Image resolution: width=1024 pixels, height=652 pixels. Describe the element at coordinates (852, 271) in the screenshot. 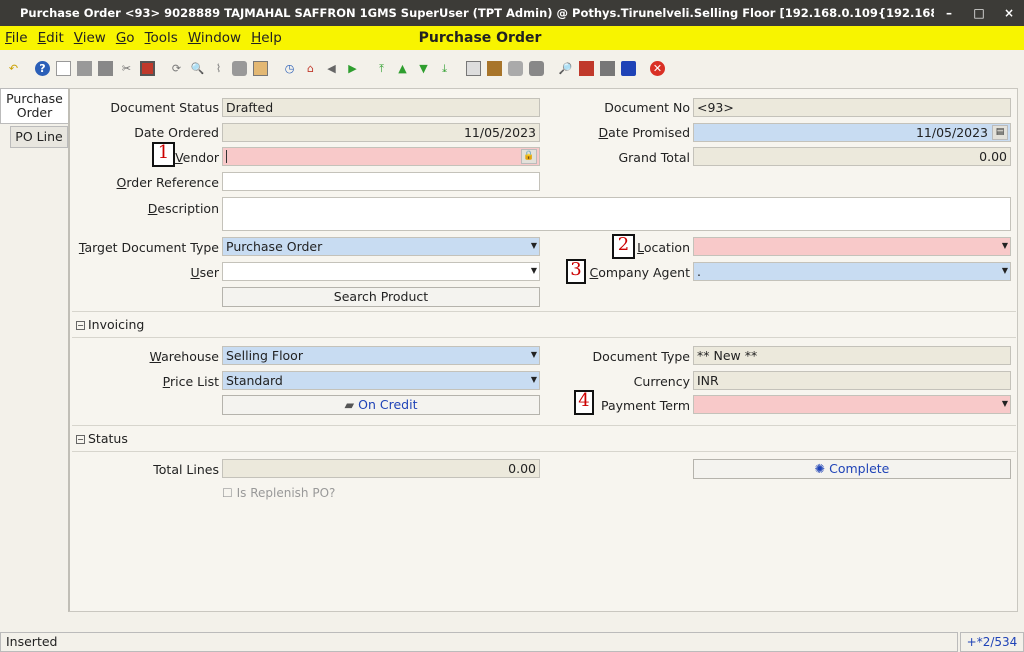

I see `company-agent-select: . ▼` at that location.